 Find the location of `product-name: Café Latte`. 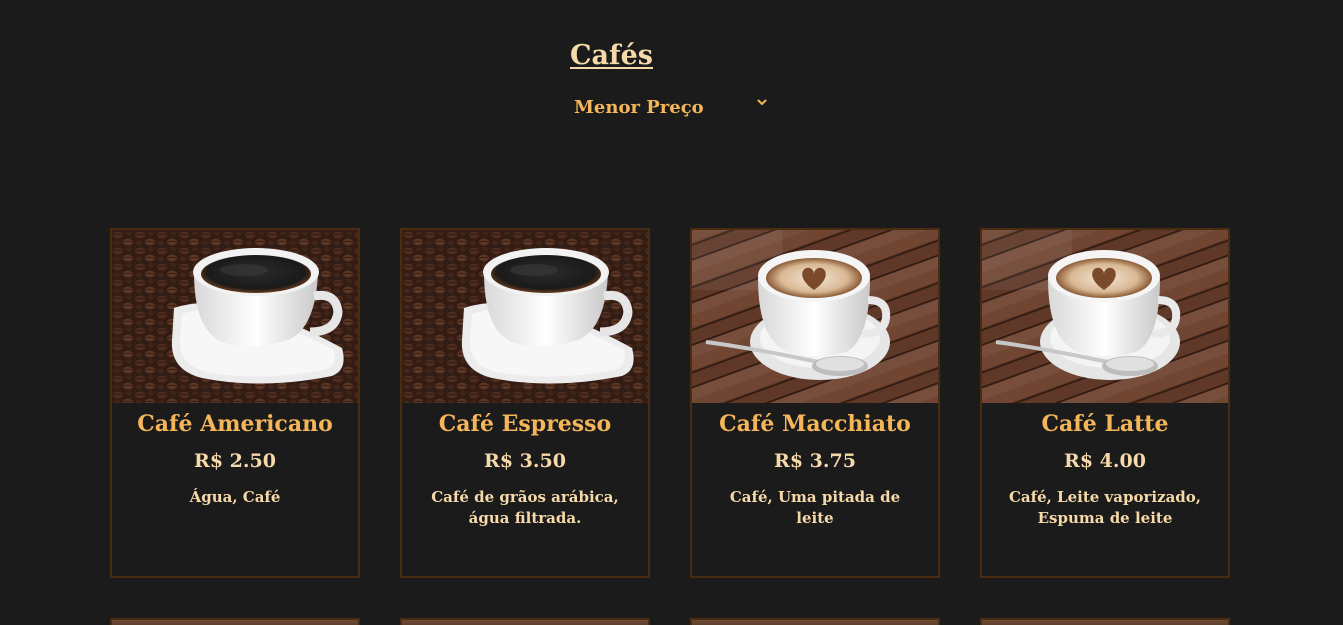

product-name: Café Latte is located at coordinates (1105, 424).